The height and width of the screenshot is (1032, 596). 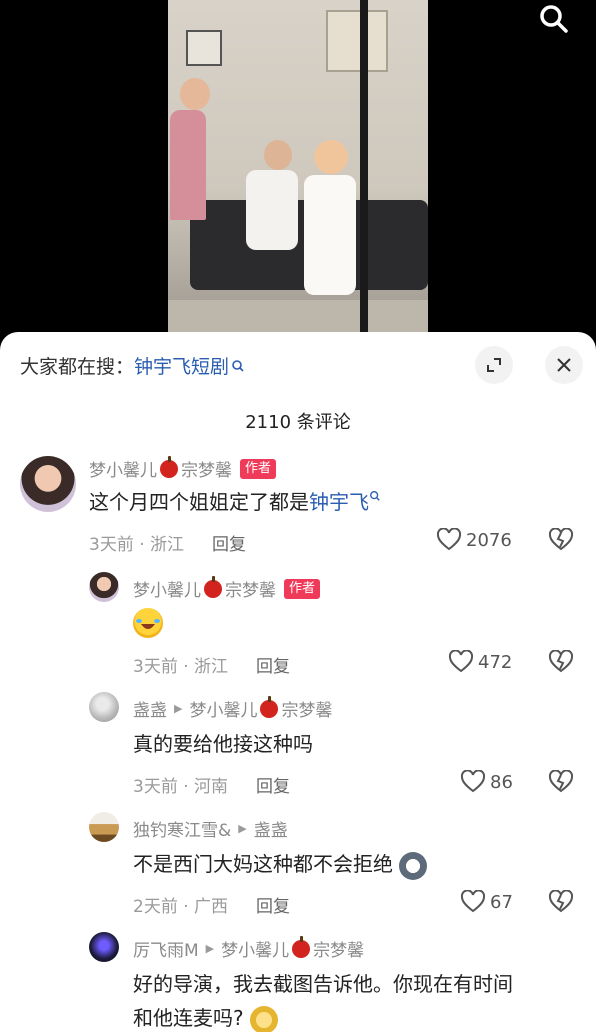 I want to click on like-count: 472, so click(x=495, y=662).